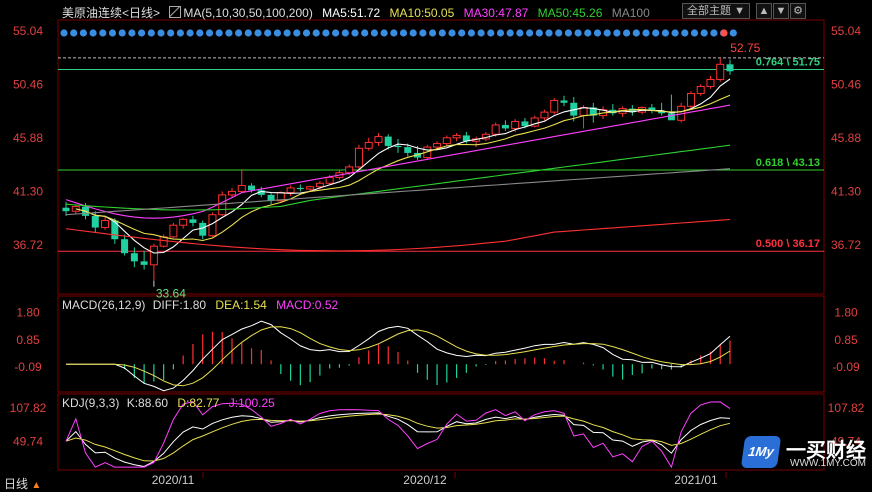 This screenshot has height=492, width=872. What do you see at coordinates (846, 31) in the screenshot?
I see `price-tick-right: 55.04` at bounding box center [846, 31].